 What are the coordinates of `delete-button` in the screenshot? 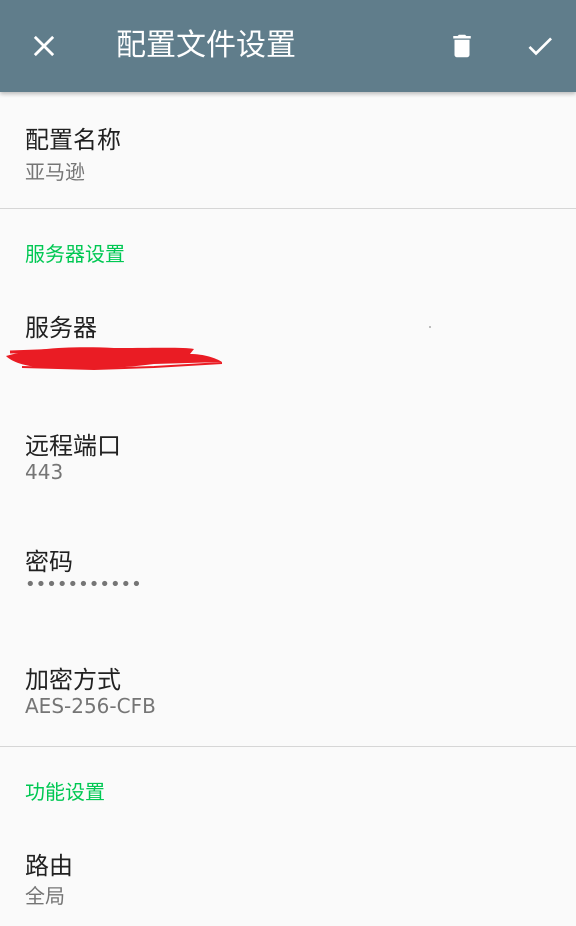 It's located at (462, 46).